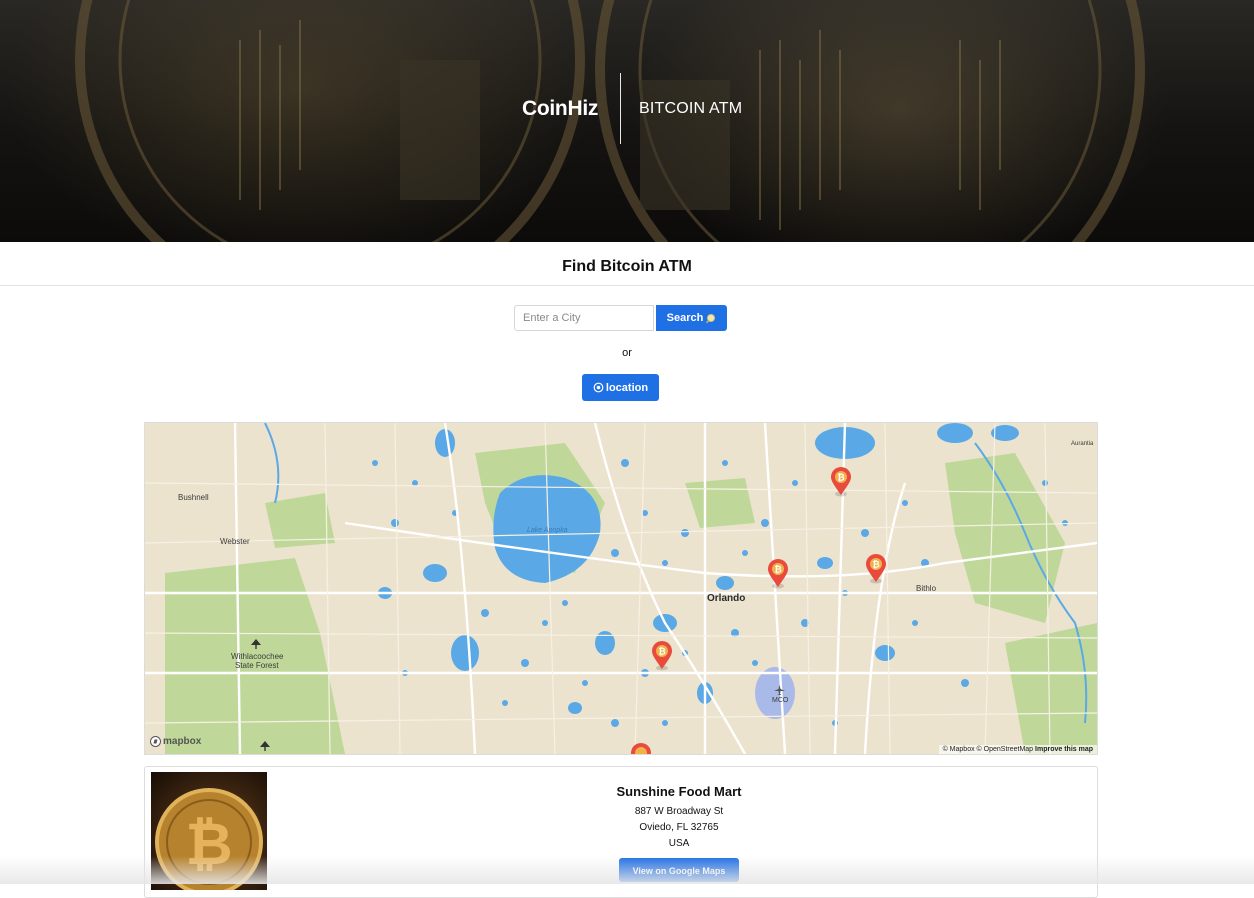 The width and height of the screenshot is (1254, 898). I want to click on map-label-bushnell: Bushnell, so click(193, 497).